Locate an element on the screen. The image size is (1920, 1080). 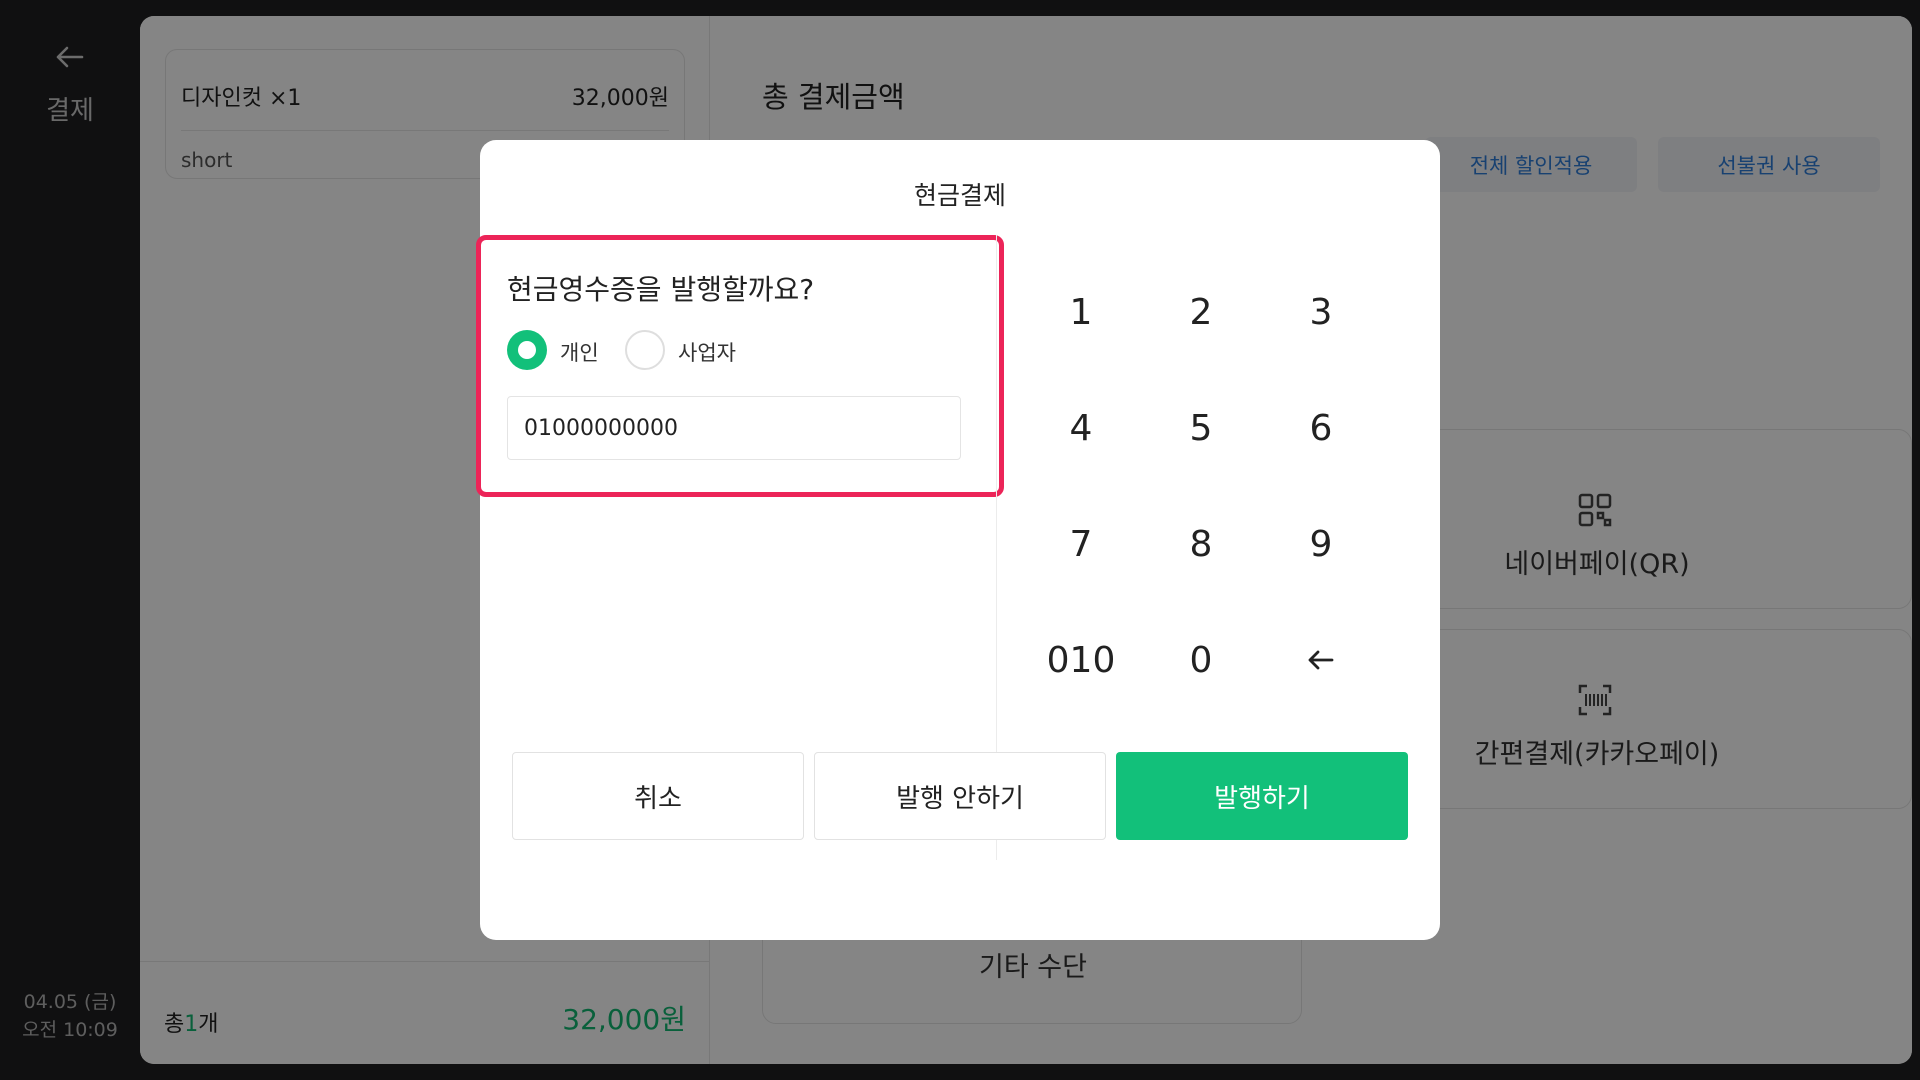
cash-receipt-section: 현금영수증을 발행할까요? 개인 사업자 is located at coordinates (740, 366).